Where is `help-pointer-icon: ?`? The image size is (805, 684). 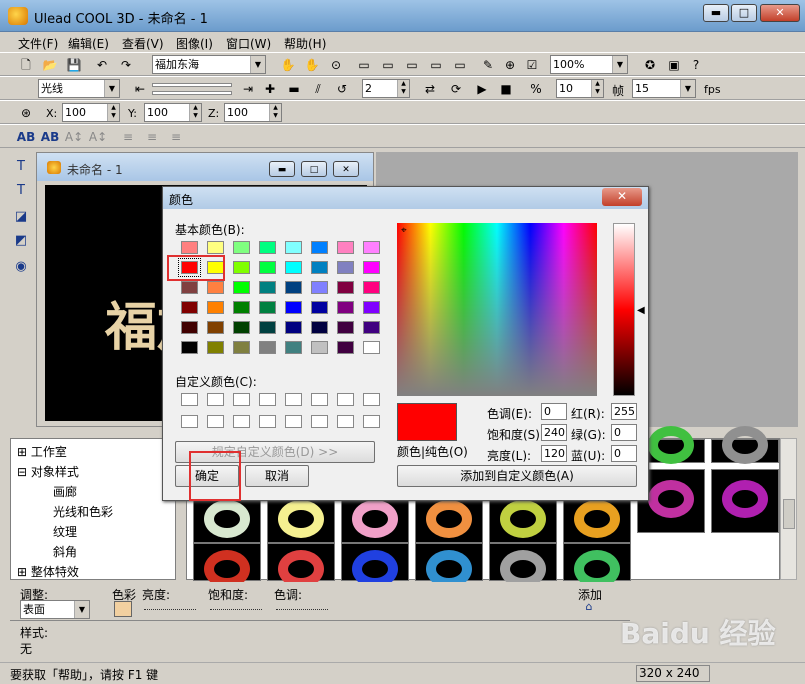
help-pointer-icon: ? is located at coordinates (696, 65).